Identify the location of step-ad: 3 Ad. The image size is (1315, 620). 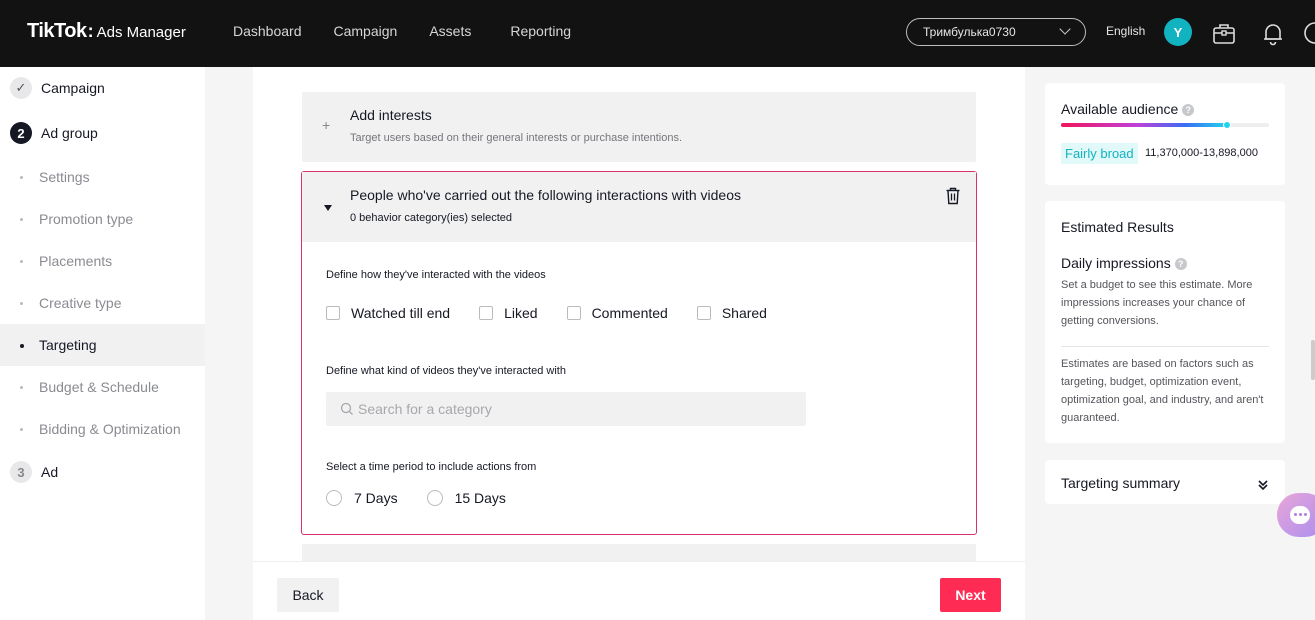
(34, 472).